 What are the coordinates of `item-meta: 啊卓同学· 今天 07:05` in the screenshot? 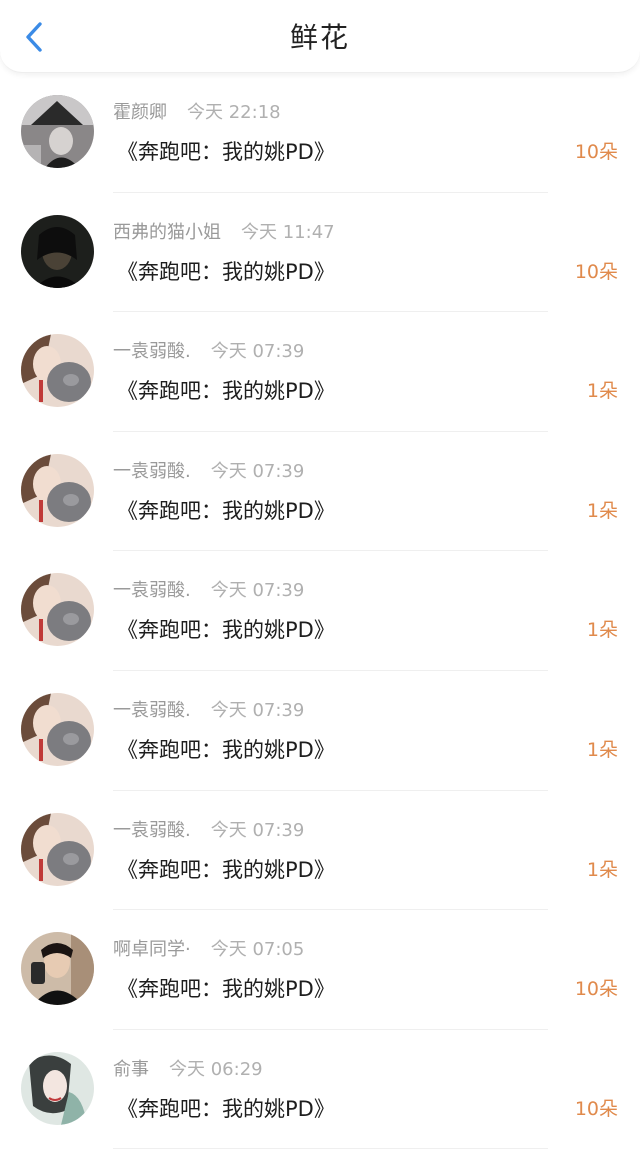 It's located at (208, 950).